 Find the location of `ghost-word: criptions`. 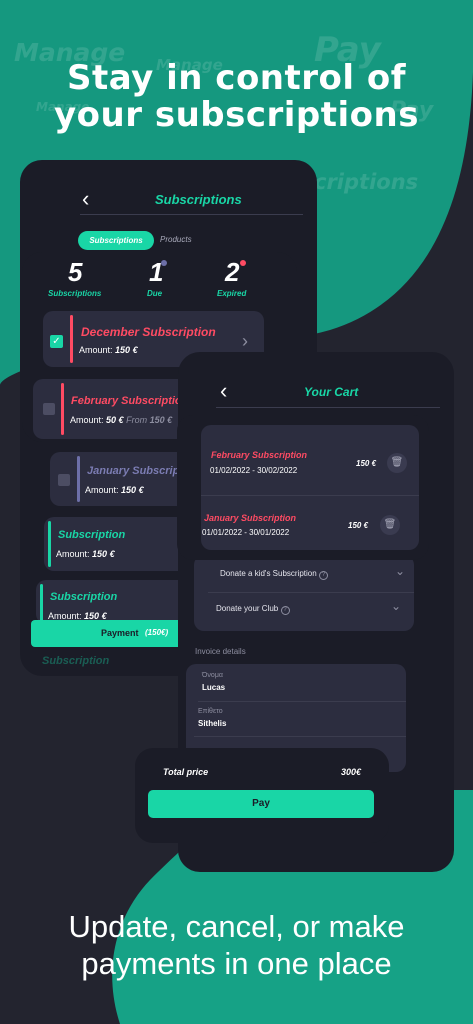

ghost-word: criptions is located at coordinates (366, 182).